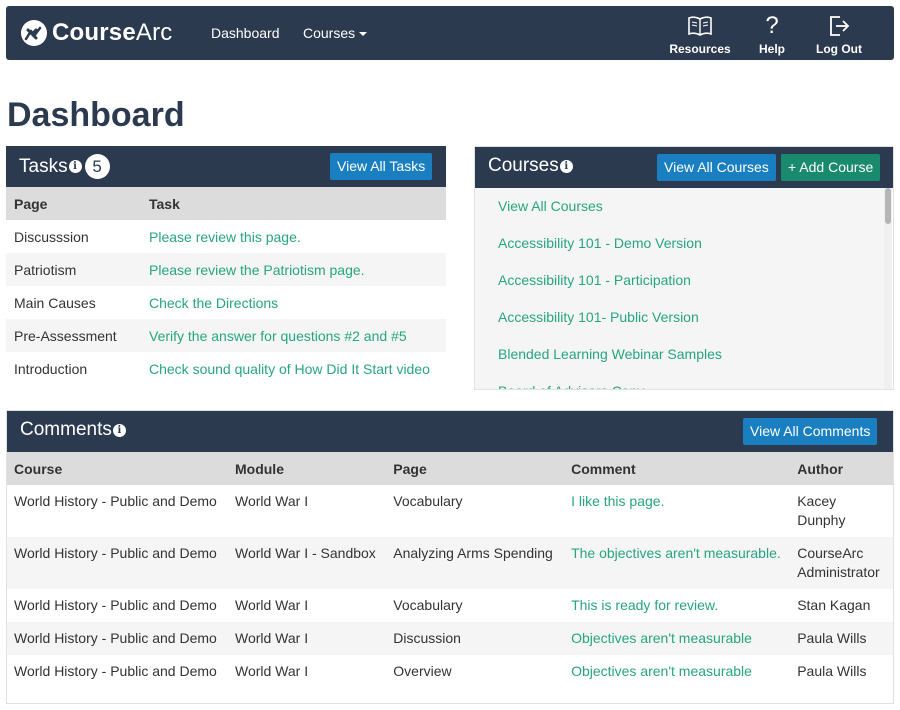 The image size is (900, 710). What do you see at coordinates (700, 49) in the screenshot?
I see `resources-label: Resources` at bounding box center [700, 49].